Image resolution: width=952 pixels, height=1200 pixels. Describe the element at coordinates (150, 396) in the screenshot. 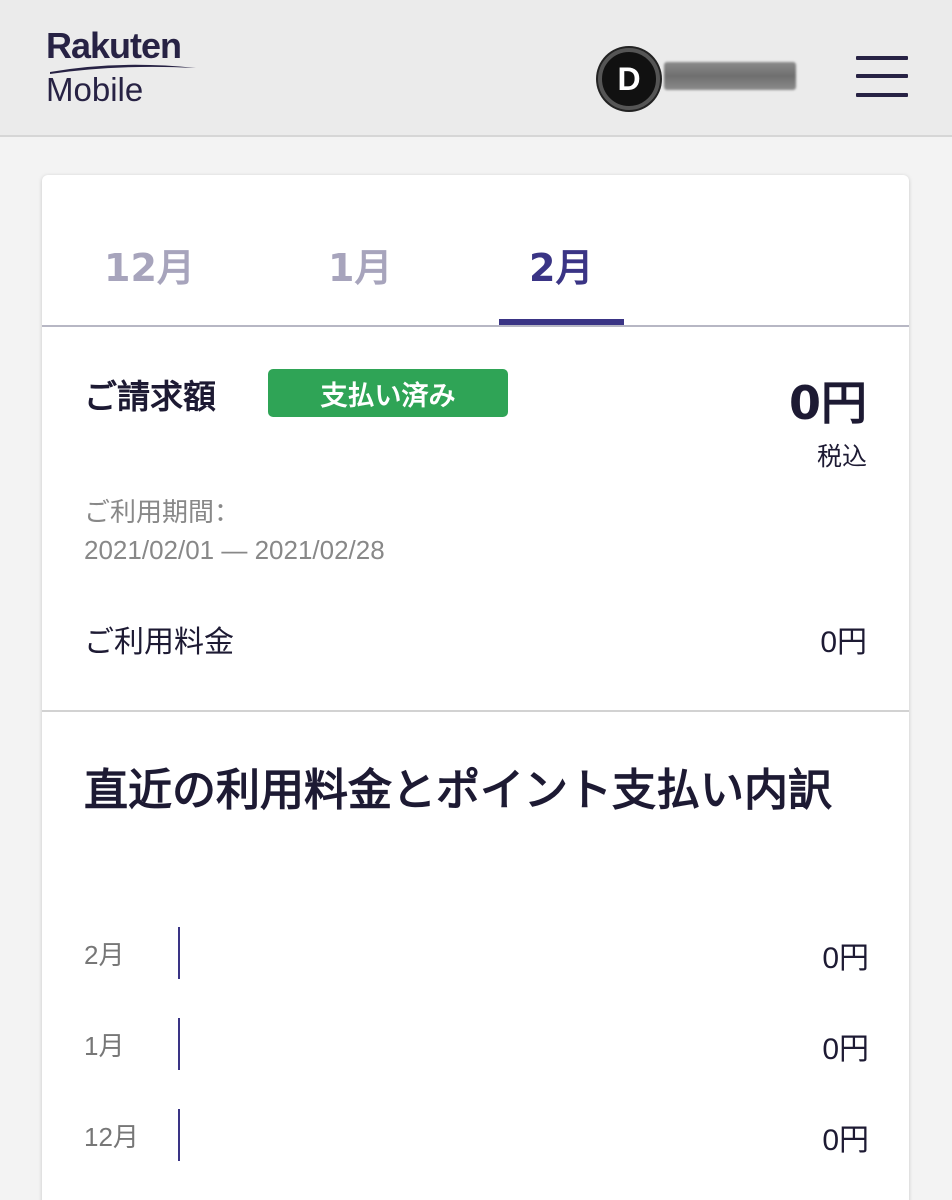

I see `bill-amount-label: ご請求額` at that location.